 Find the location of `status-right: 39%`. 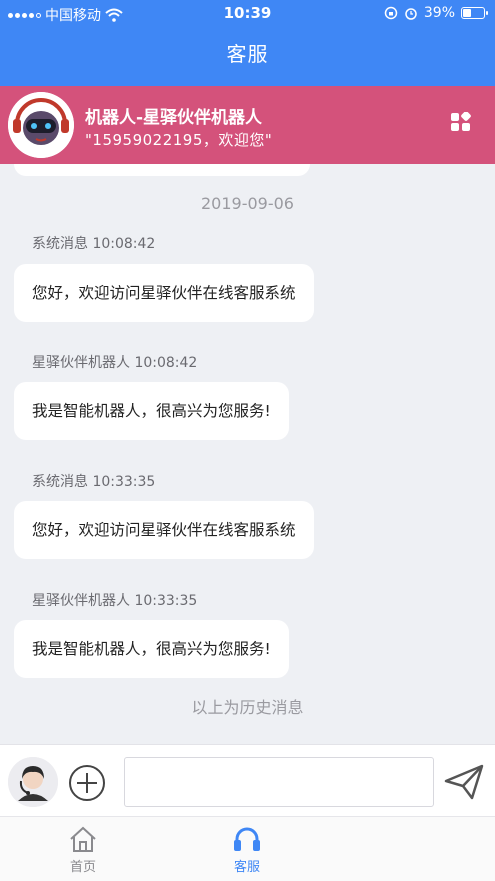

status-right: 39% is located at coordinates (436, 13).